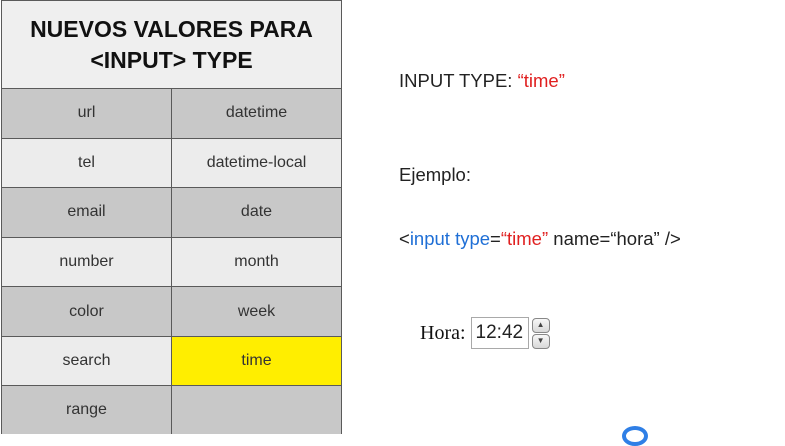 The image size is (785, 446). What do you see at coordinates (473, 238) in the screenshot?
I see `code-attr: type` at bounding box center [473, 238].